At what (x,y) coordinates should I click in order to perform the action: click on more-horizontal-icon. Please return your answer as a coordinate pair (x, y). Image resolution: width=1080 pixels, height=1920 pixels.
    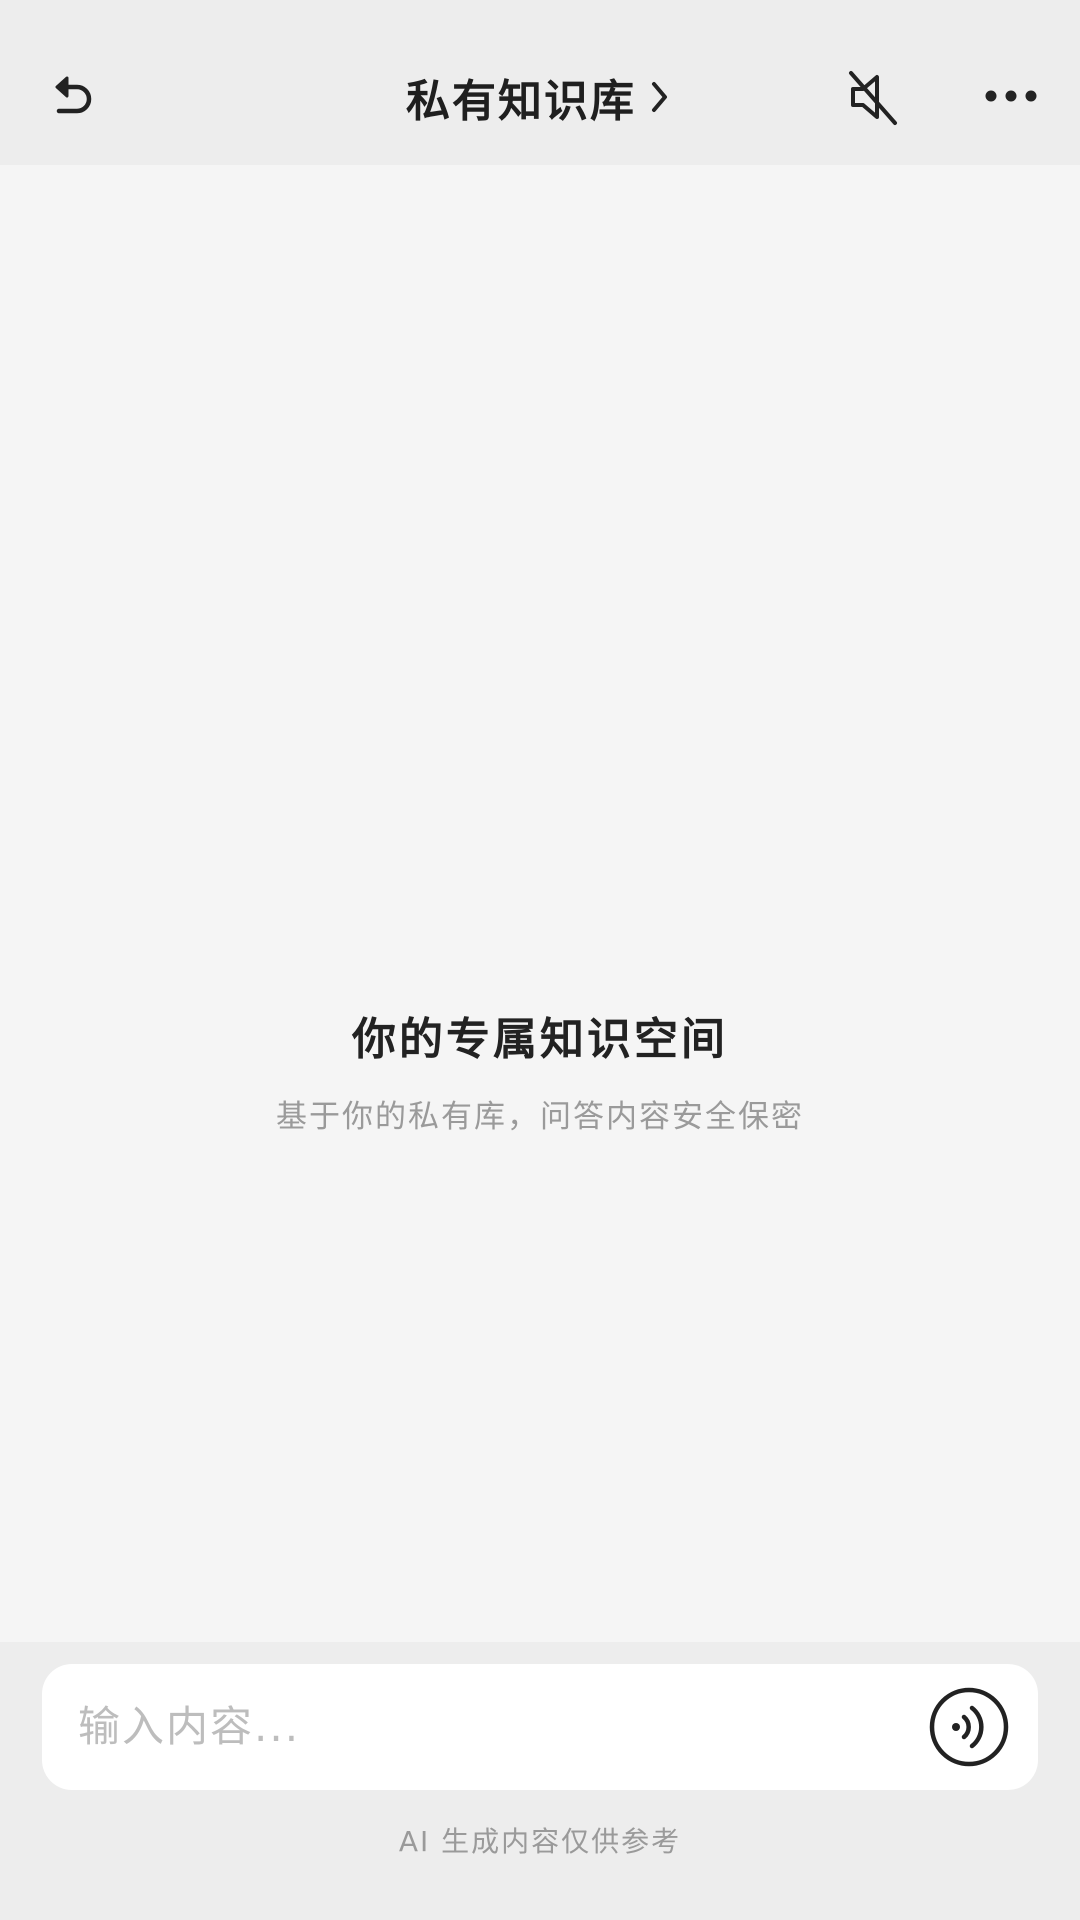
    Looking at the image, I should click on (1011, 96).